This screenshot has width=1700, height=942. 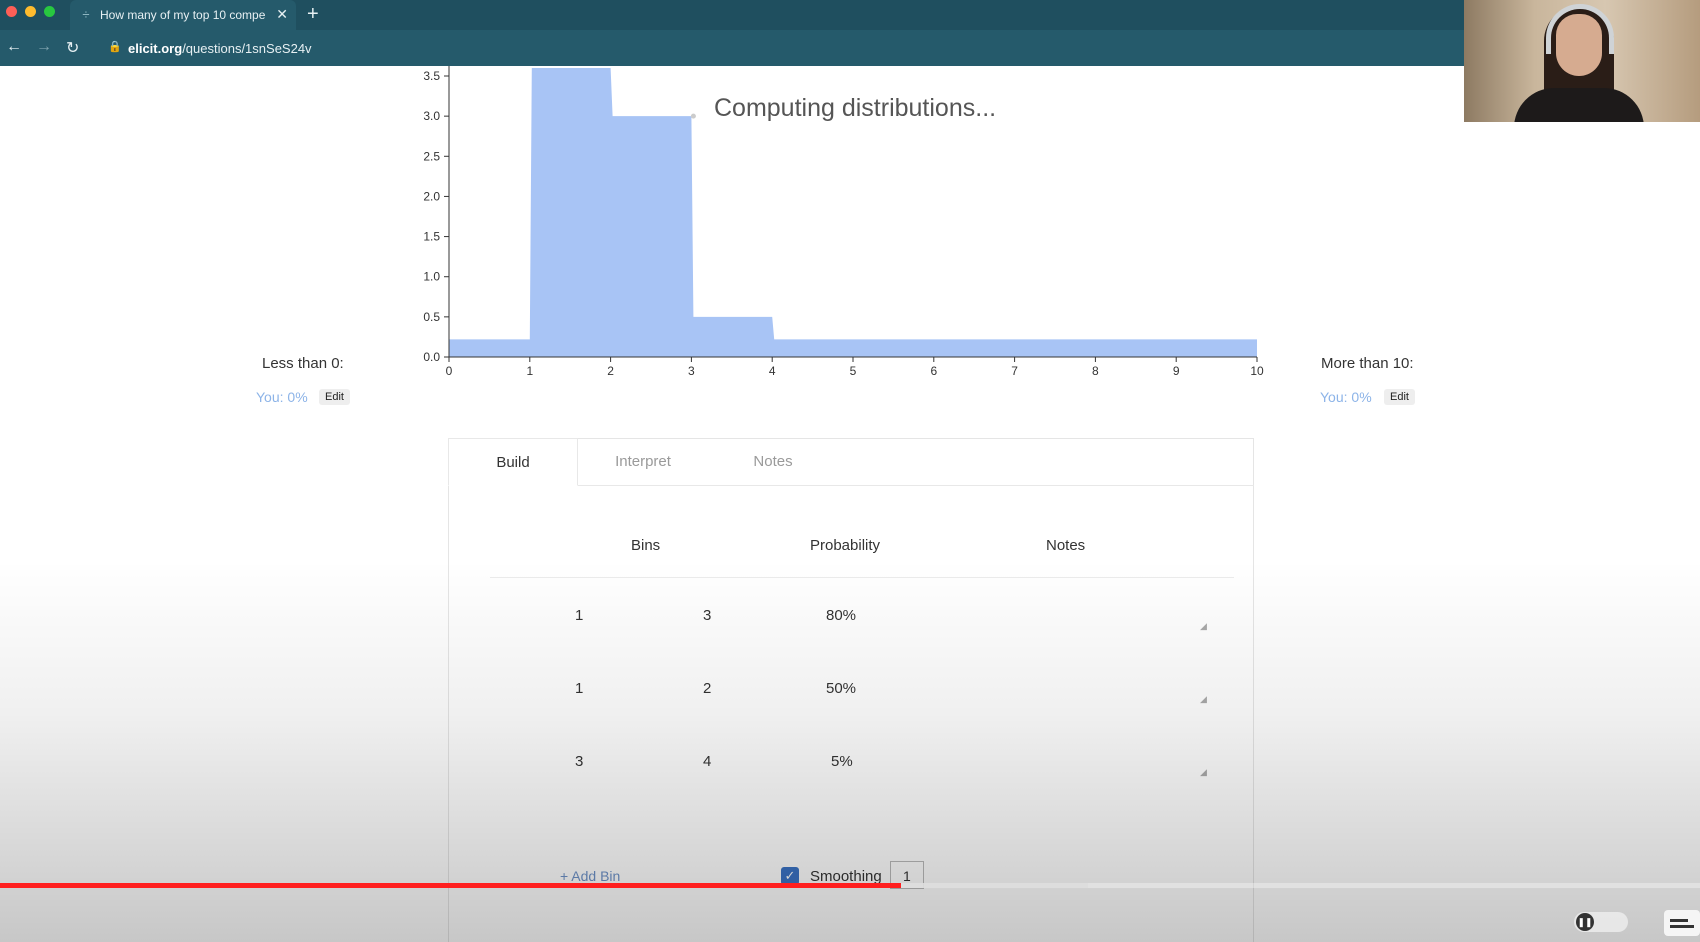 What do you see at coordinates (86, 14) in the screenshot?
I see `elicit-favicon-icon: ÷` at bounding box center [86, 14].